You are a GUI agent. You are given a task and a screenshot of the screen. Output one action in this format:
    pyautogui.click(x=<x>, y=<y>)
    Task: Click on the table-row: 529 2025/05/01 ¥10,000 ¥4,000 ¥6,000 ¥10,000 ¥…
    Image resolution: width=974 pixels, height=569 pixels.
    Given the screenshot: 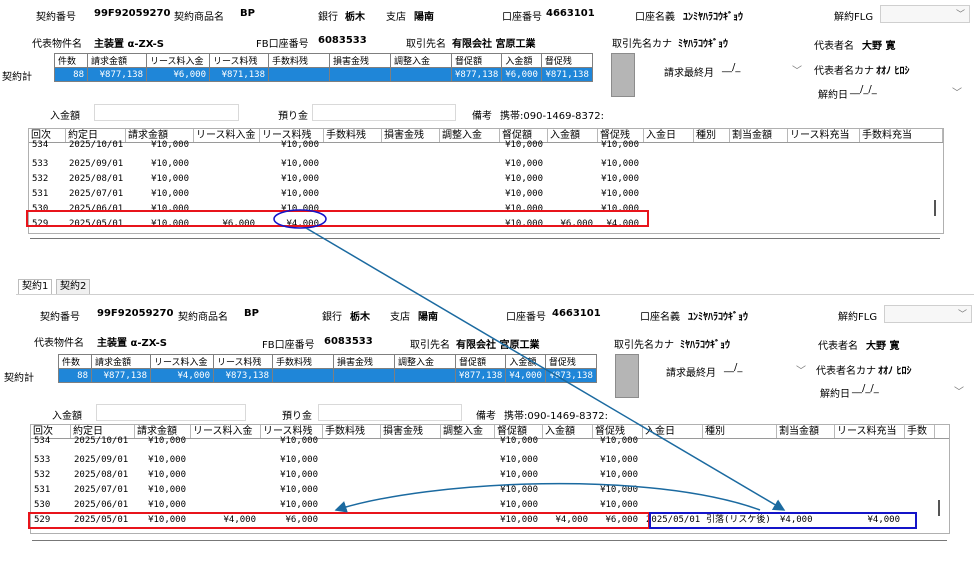 What is the action you would take?
    pyautogui.click(x=490, y=520)
    